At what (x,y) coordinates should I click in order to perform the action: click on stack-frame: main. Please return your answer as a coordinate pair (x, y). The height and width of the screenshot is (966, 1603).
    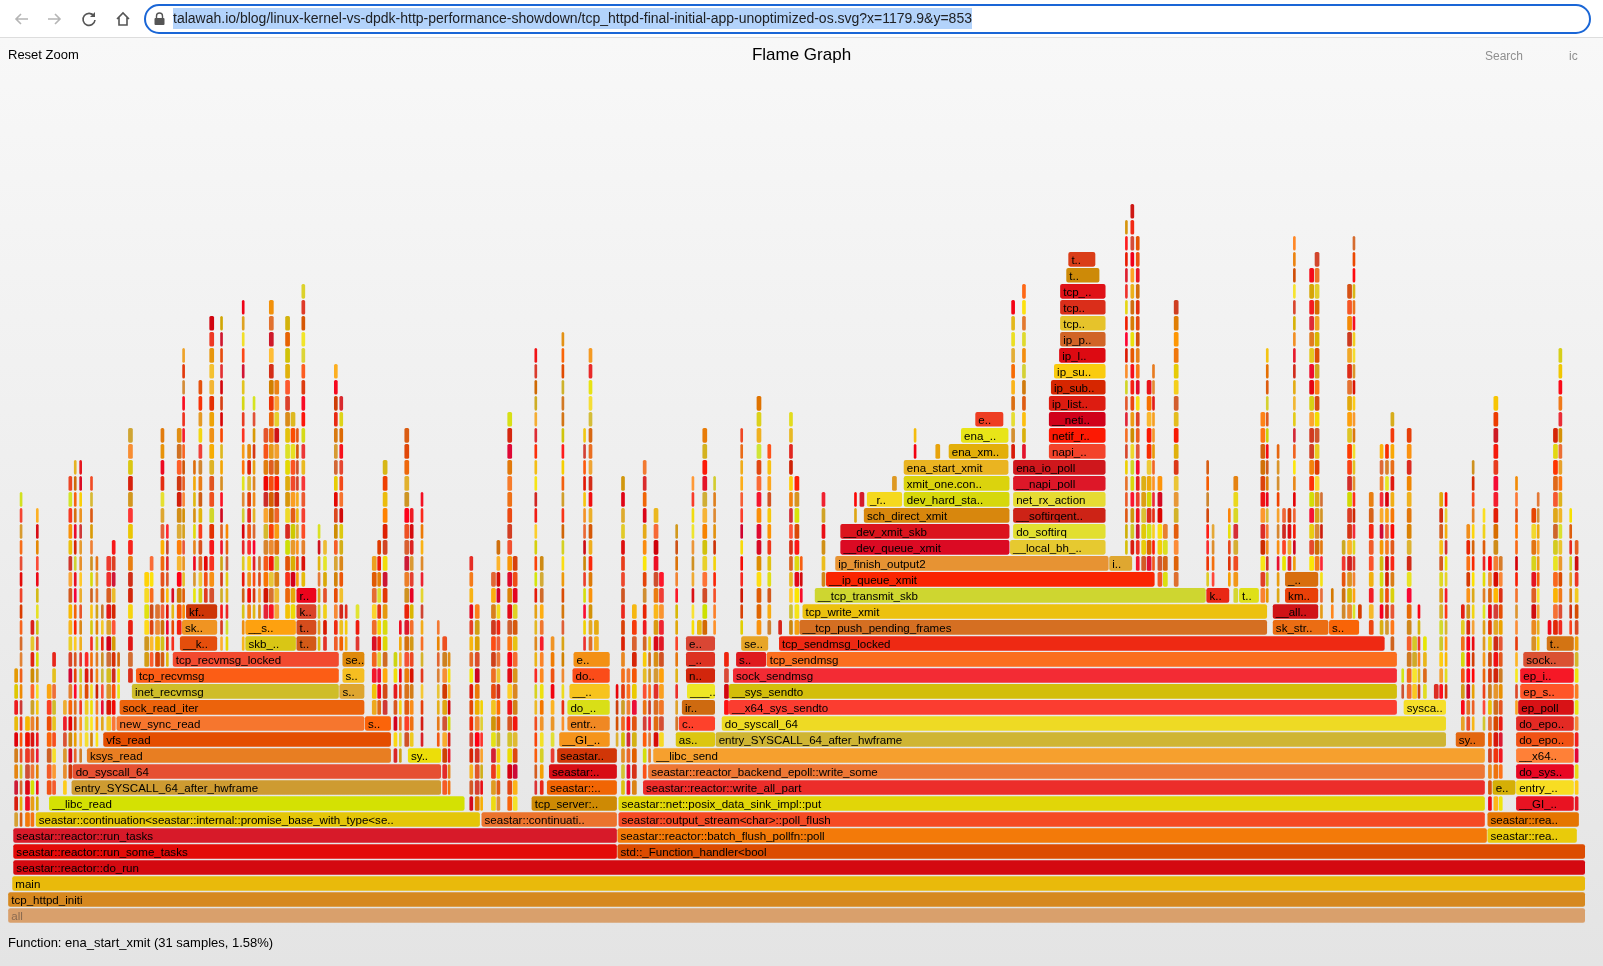
    Looking at the image, I should click on (798, 883).